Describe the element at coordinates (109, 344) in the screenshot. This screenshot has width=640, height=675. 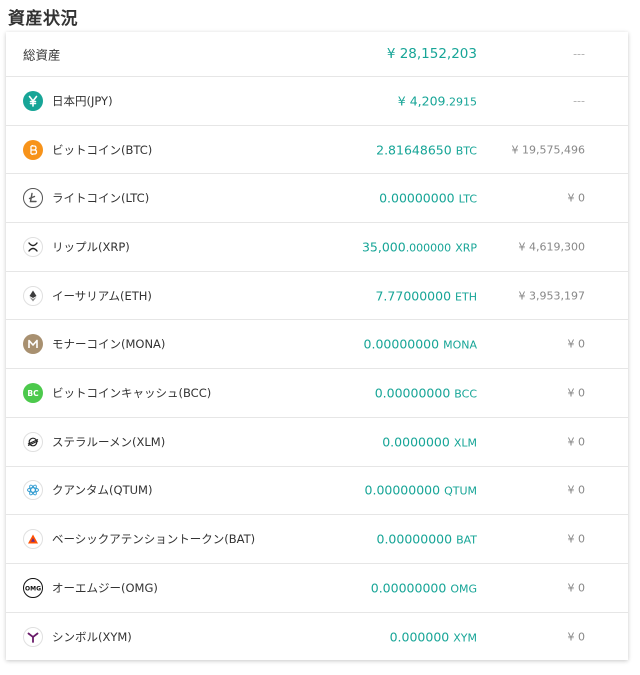
I see `asset-name: モナーコイン(MONA)` at that location.